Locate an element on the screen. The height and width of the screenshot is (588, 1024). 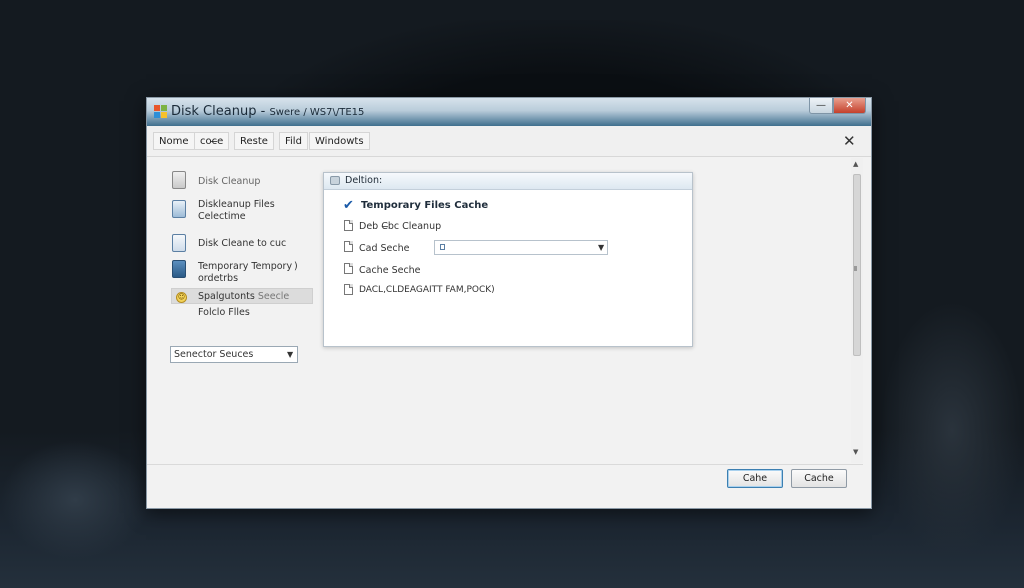
nav-temporary: Temporary Tempory ) ordetrbs is located at coordinates (248, 273).